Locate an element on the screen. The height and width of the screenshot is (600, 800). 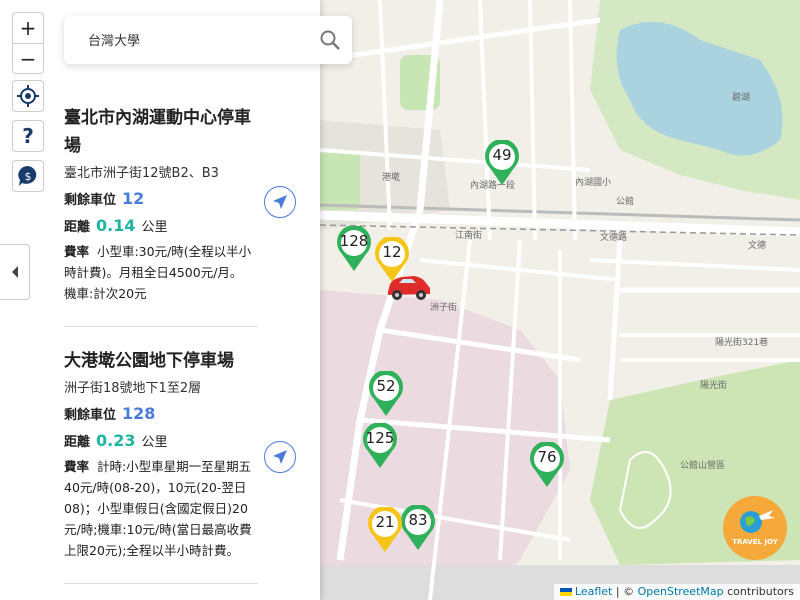
zoom-control: + − is located at coordinates (28, 43).